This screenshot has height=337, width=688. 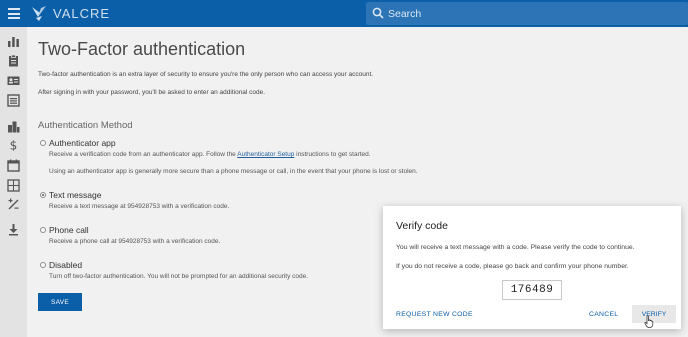 I want to click on disabled-radio, so click(x=43, y=265).